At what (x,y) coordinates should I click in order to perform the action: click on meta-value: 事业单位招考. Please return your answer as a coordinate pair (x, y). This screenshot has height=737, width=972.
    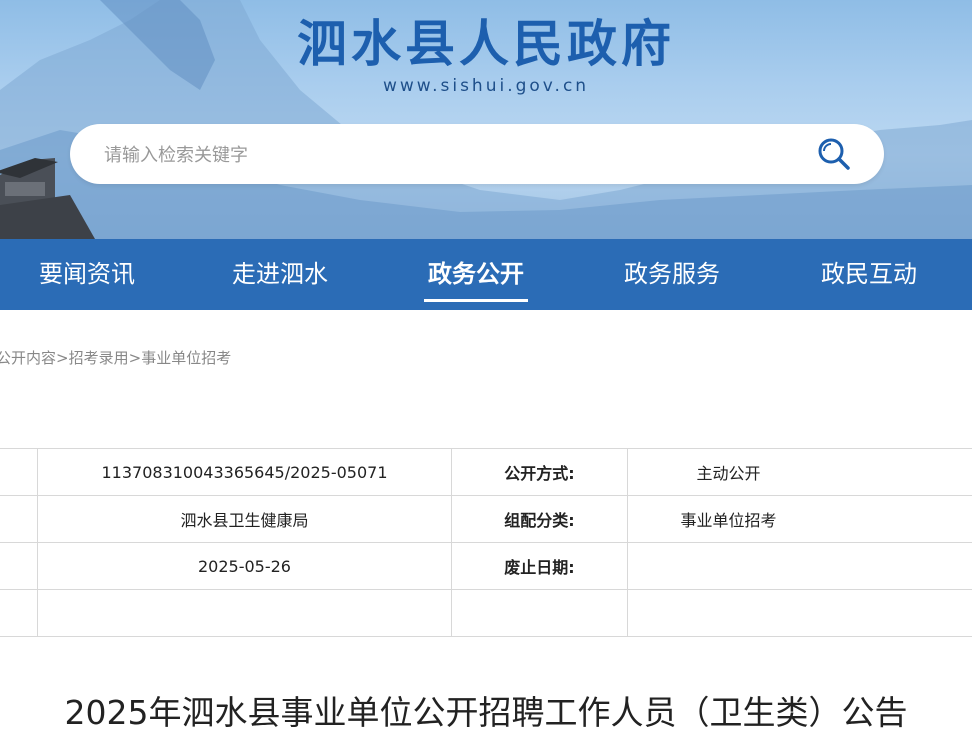
    Looking at the image, I should click on (799, 519).